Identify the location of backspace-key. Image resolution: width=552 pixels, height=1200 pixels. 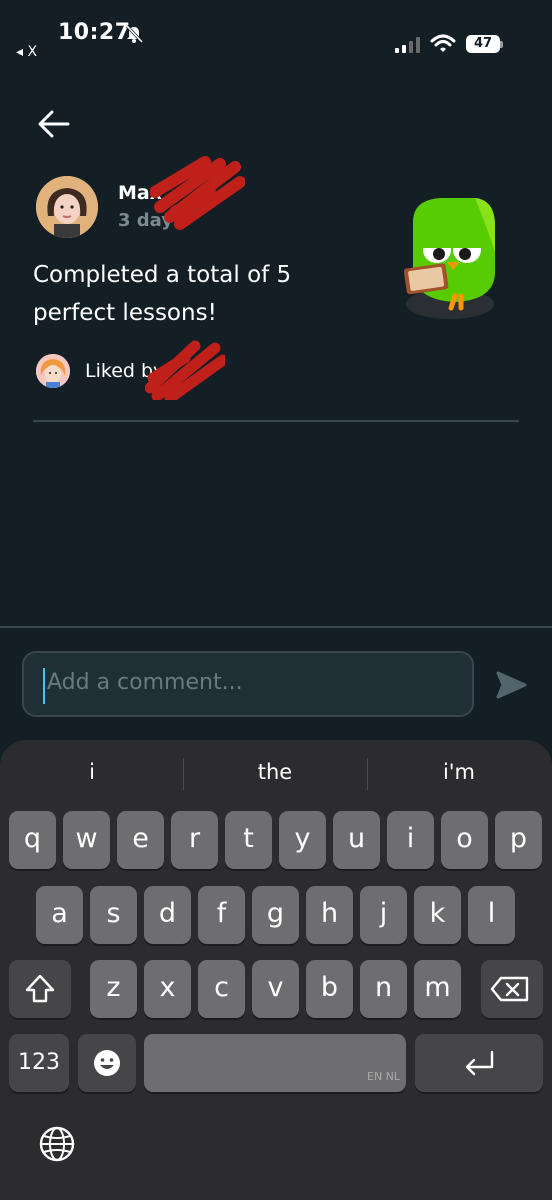
(512, 989).